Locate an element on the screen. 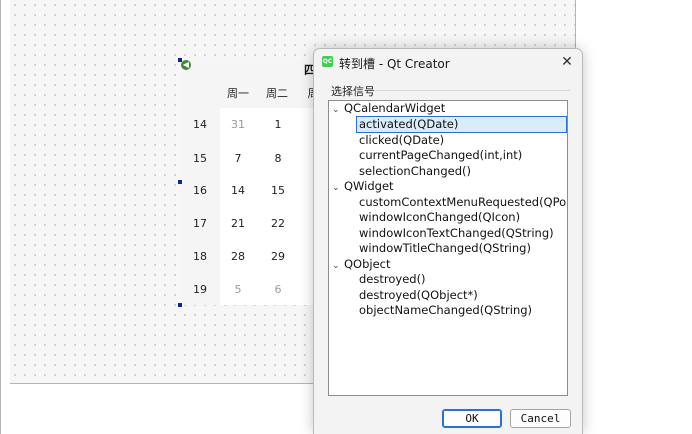 Image resolution: width=692 pixels, height=434 pixels. day-cell: 14 is located at coordinates (238, 190).